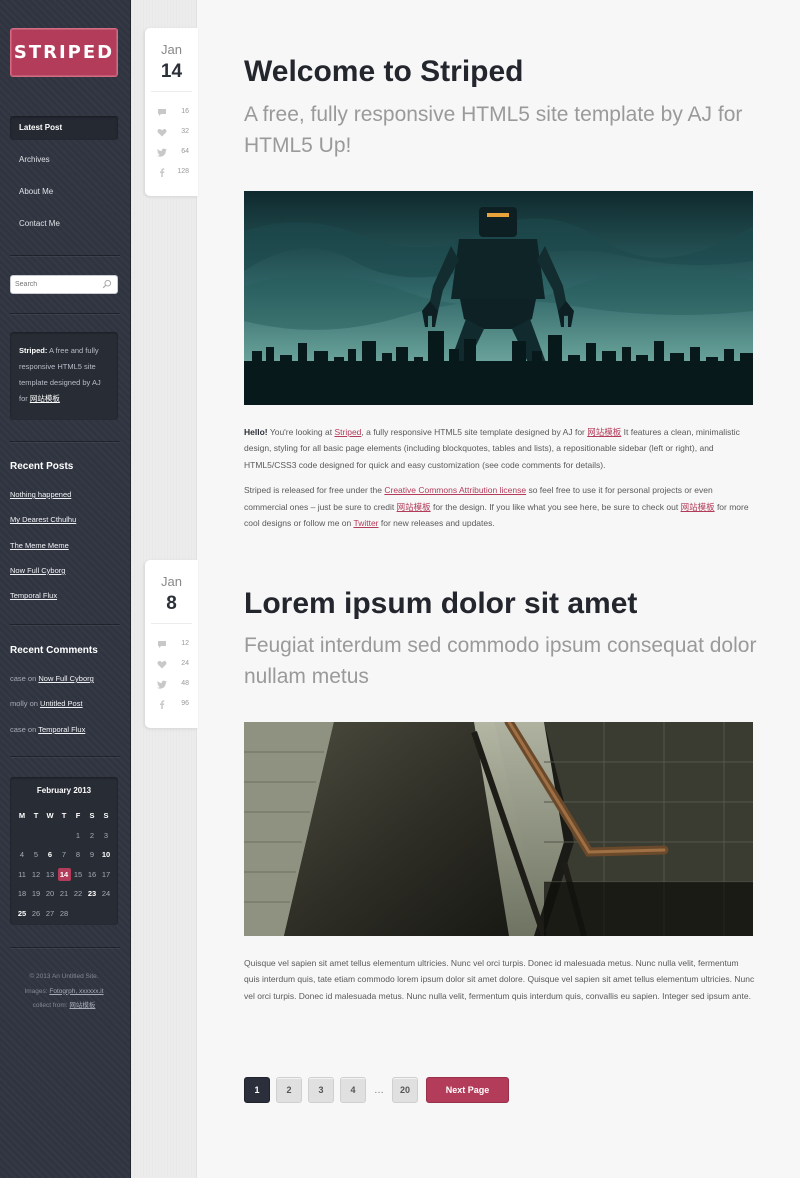 The width and height of the screenshot is (800, 1178). Describe the element at coordinates (92, 835) in the screenshot. I see `calendar-day: 2` at that location.